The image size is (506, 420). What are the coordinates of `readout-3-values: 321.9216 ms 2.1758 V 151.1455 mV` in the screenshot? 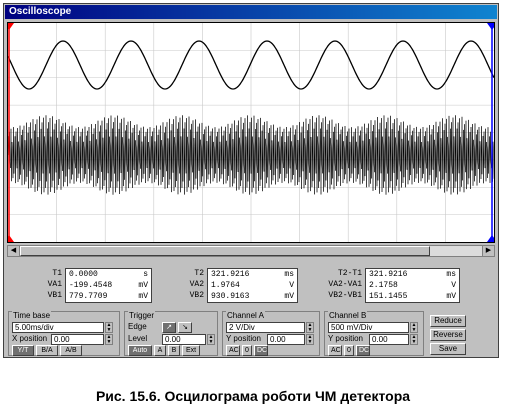 It's located at (412, 285).